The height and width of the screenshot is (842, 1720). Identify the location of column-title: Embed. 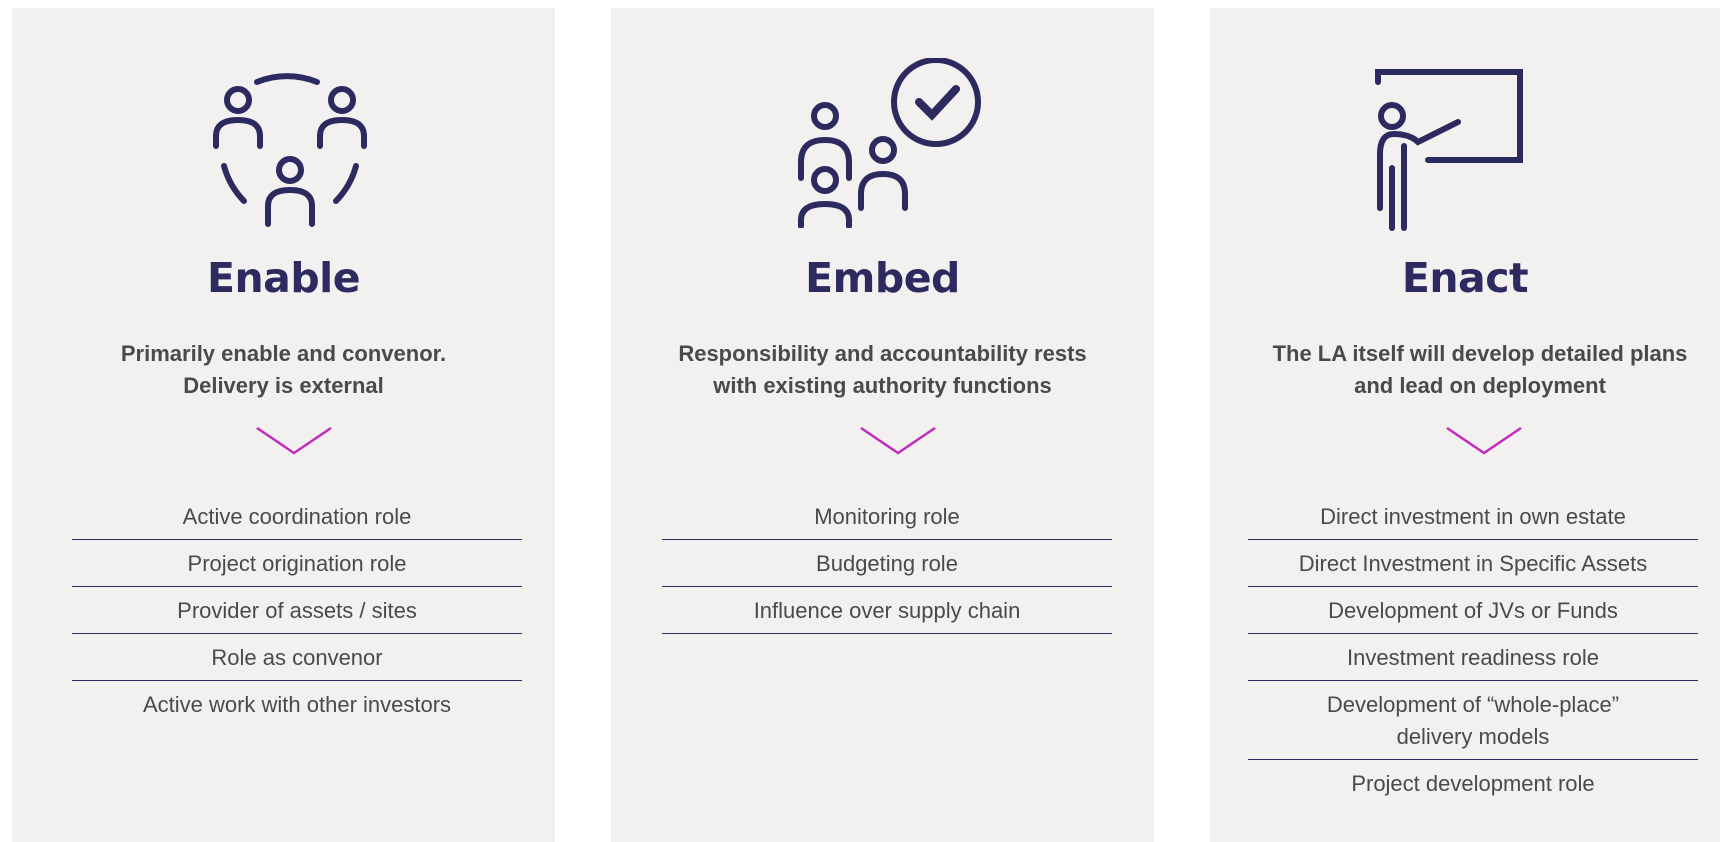
(882, 278).